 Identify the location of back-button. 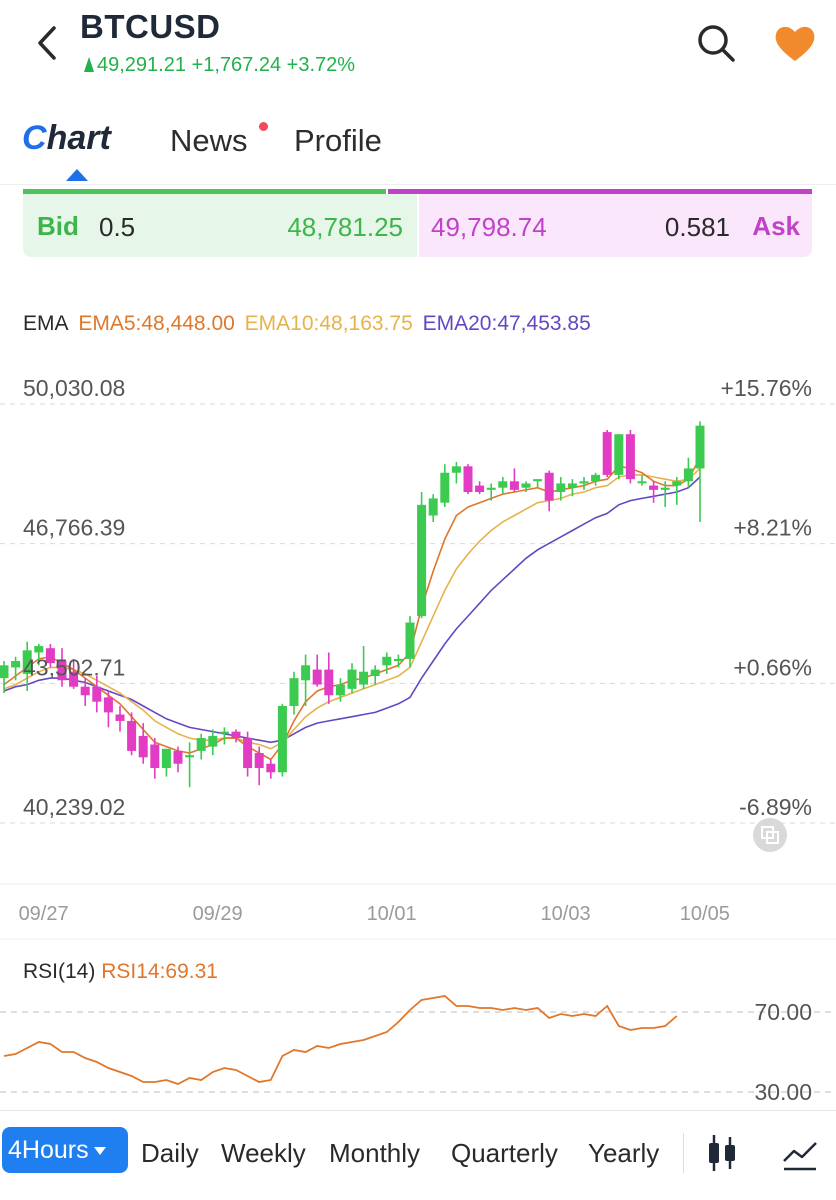
(48, 43).